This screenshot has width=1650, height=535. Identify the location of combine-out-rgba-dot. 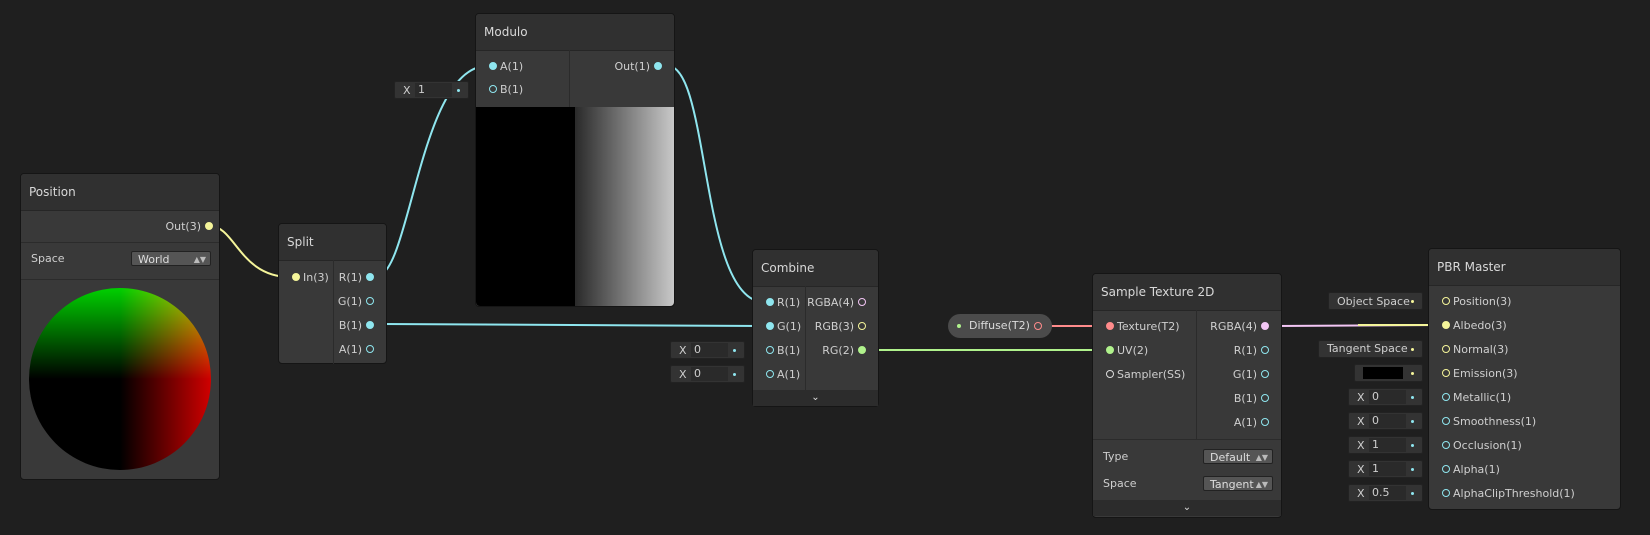
(862, 302).